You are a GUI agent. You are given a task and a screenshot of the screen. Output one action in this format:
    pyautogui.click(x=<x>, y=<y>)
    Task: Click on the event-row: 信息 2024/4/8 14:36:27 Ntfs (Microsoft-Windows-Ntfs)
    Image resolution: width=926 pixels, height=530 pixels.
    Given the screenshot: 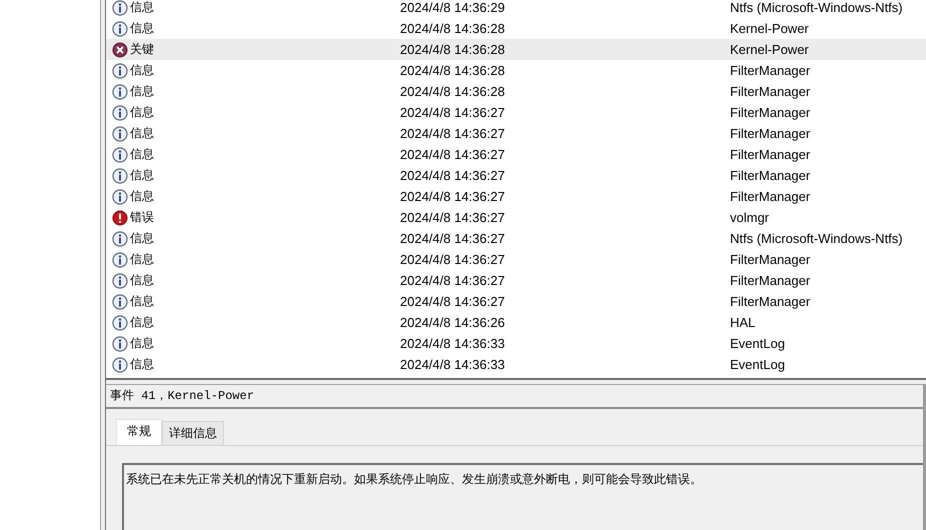 What is the action you would take?
    pyautogui.click(x=516, y=238)
    